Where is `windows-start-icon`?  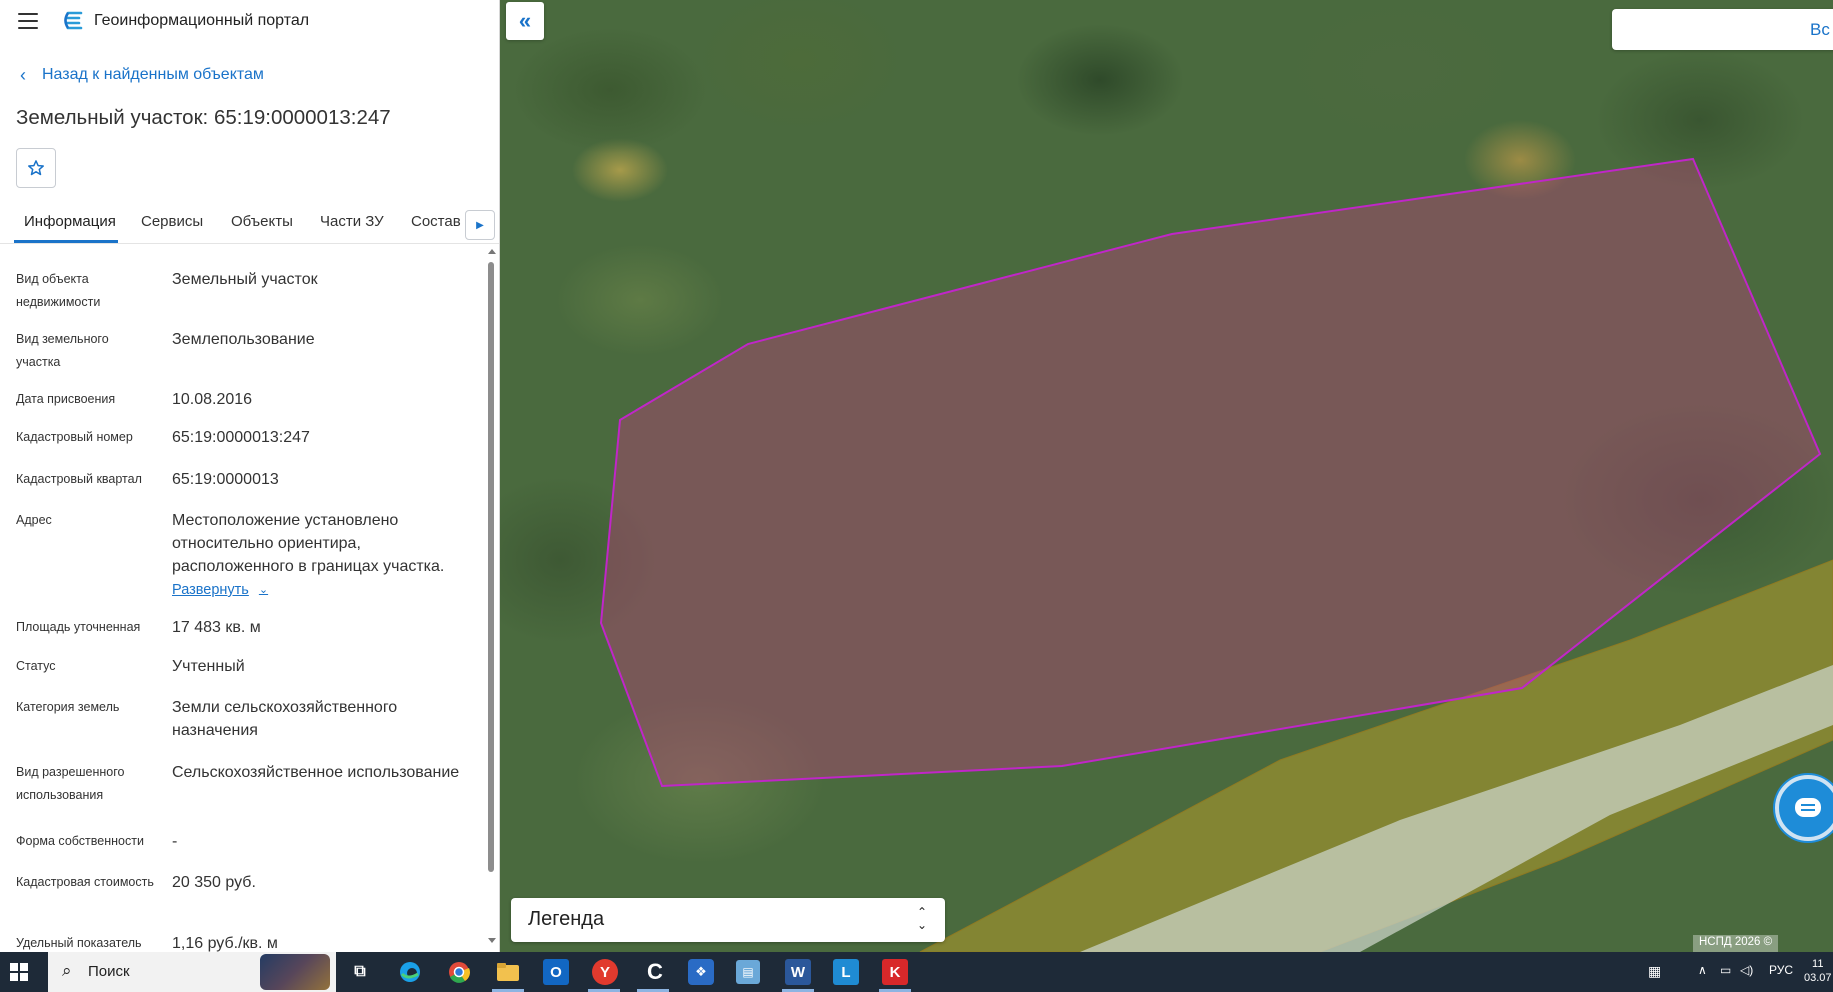
windows-start-icon is located at coordinates (19, 972).